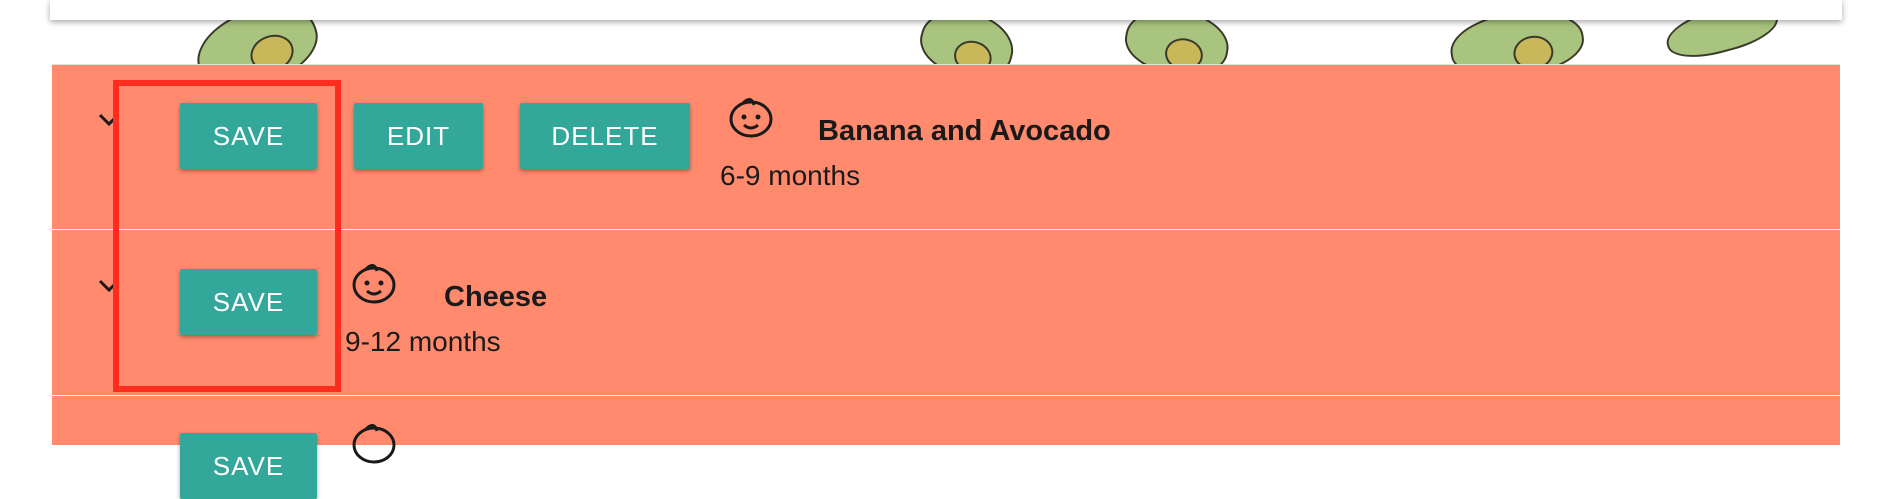 The height and width of the screenshot is (499, 1880). I want to click on edit-button: EDIT, so click(418, 136).